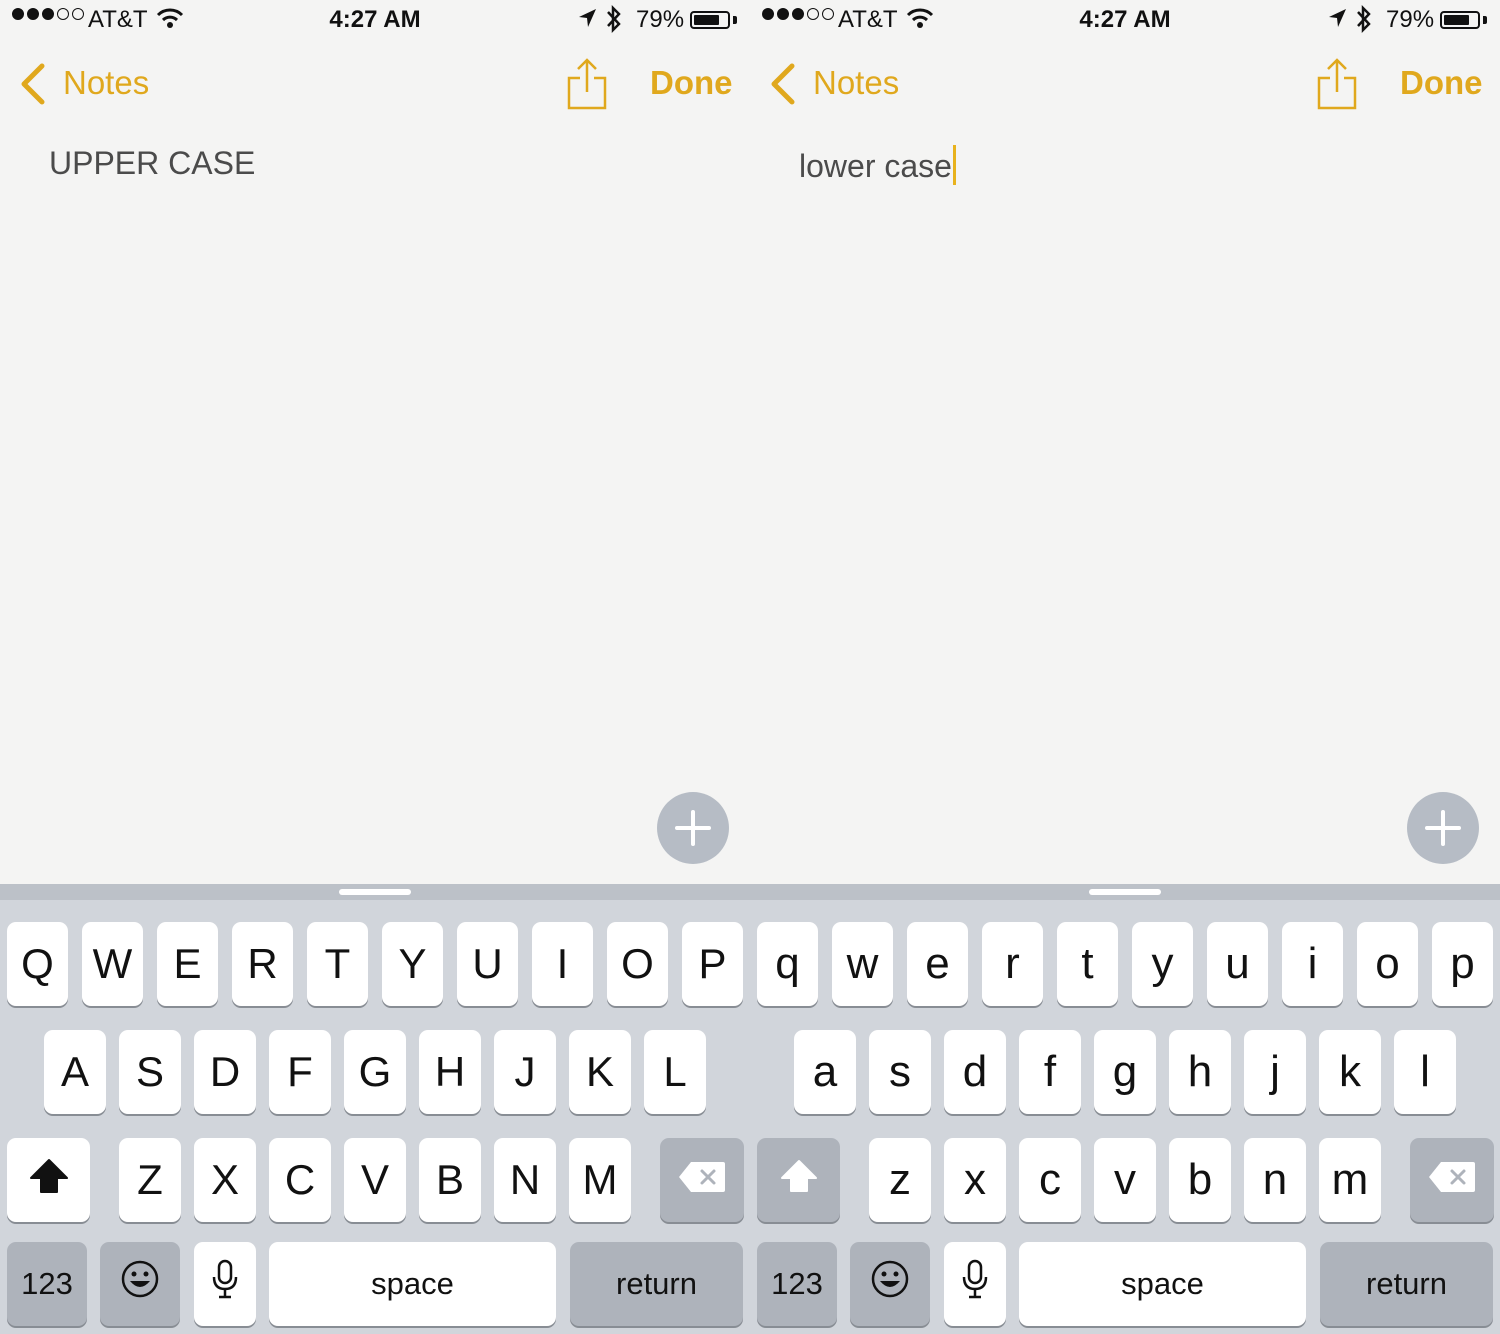 Image resolution: width=1500 pixels, height=1334 pixels. I want to click on key-o: o, so click(1387, 964).